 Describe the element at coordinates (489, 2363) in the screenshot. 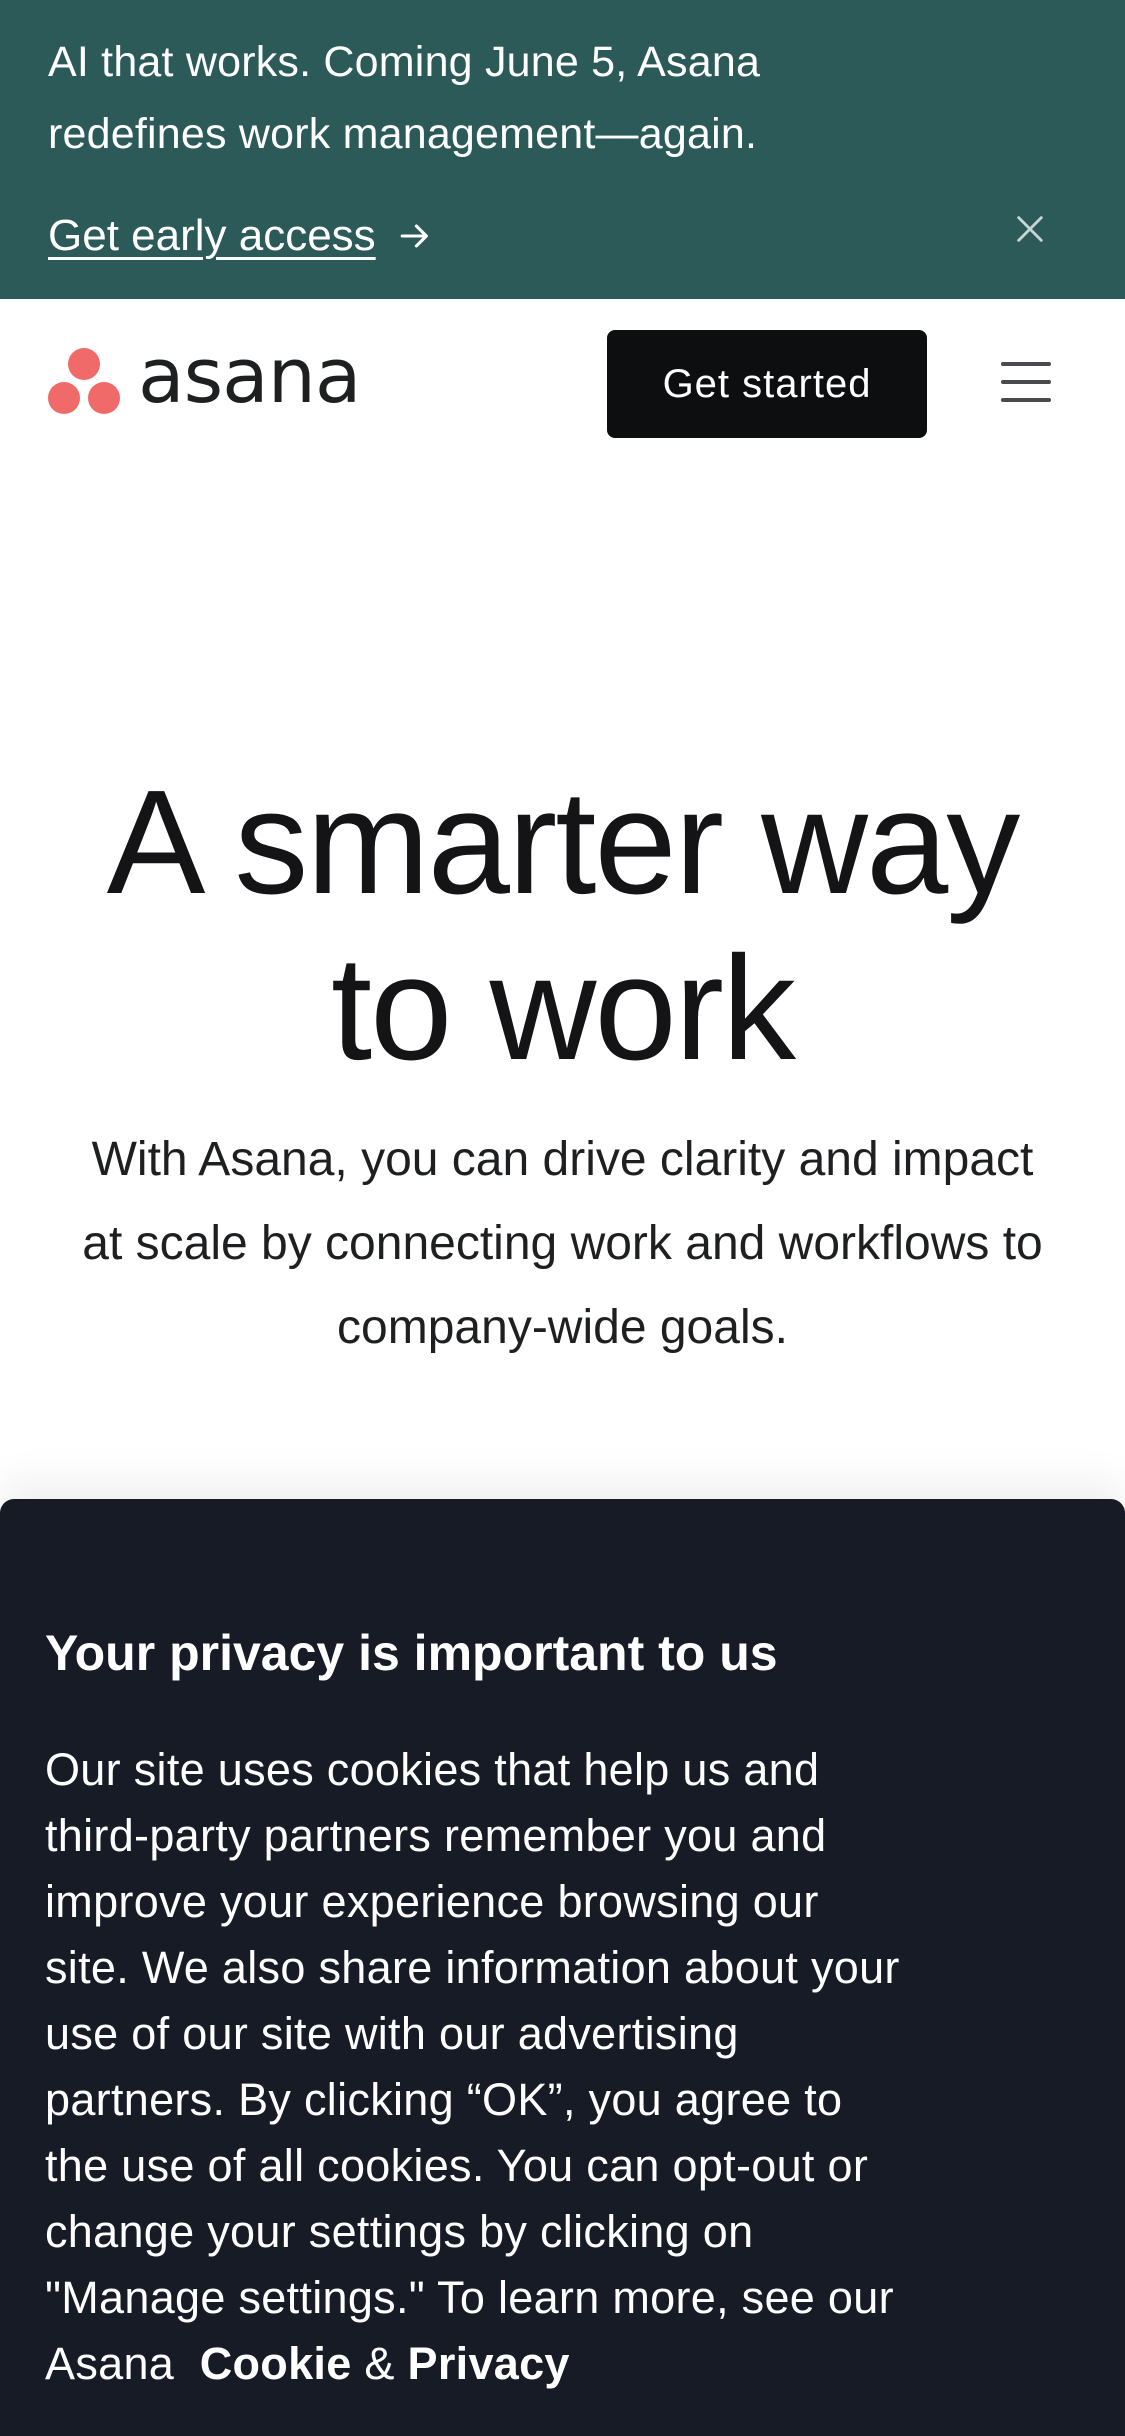

I see `privacy-policy-link: Privacy` at that location.